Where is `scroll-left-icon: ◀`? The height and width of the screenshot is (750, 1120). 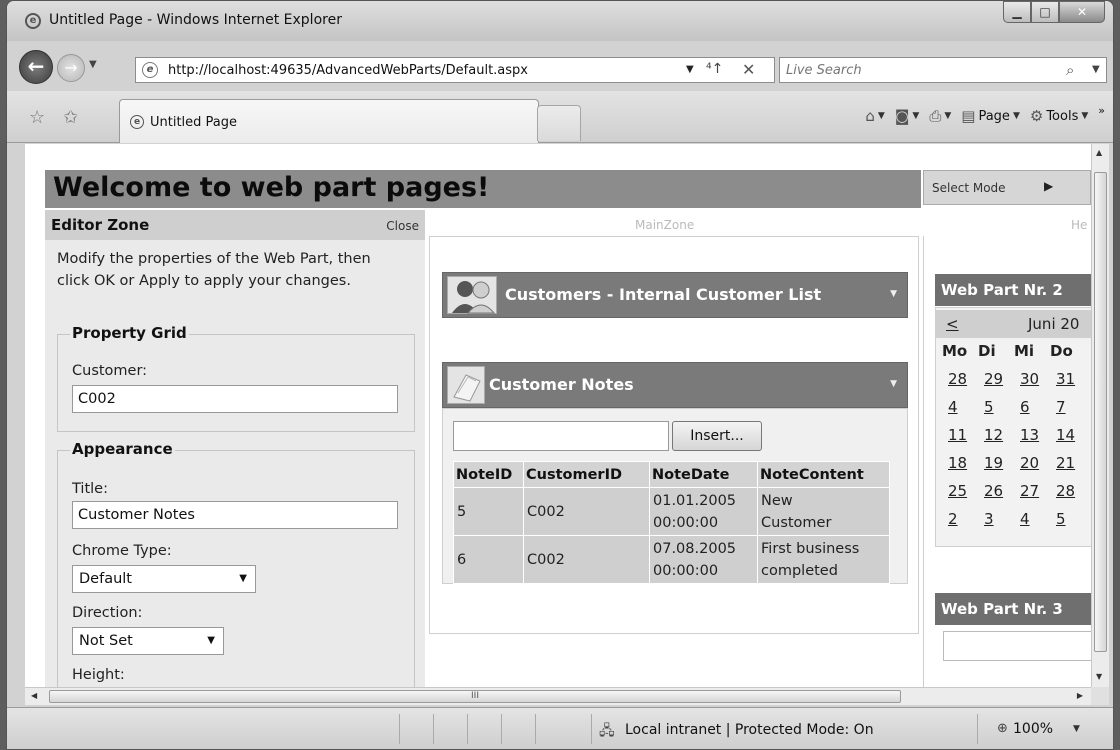
scroll-left-icon: ◀ is located at coordinates (34, 695).